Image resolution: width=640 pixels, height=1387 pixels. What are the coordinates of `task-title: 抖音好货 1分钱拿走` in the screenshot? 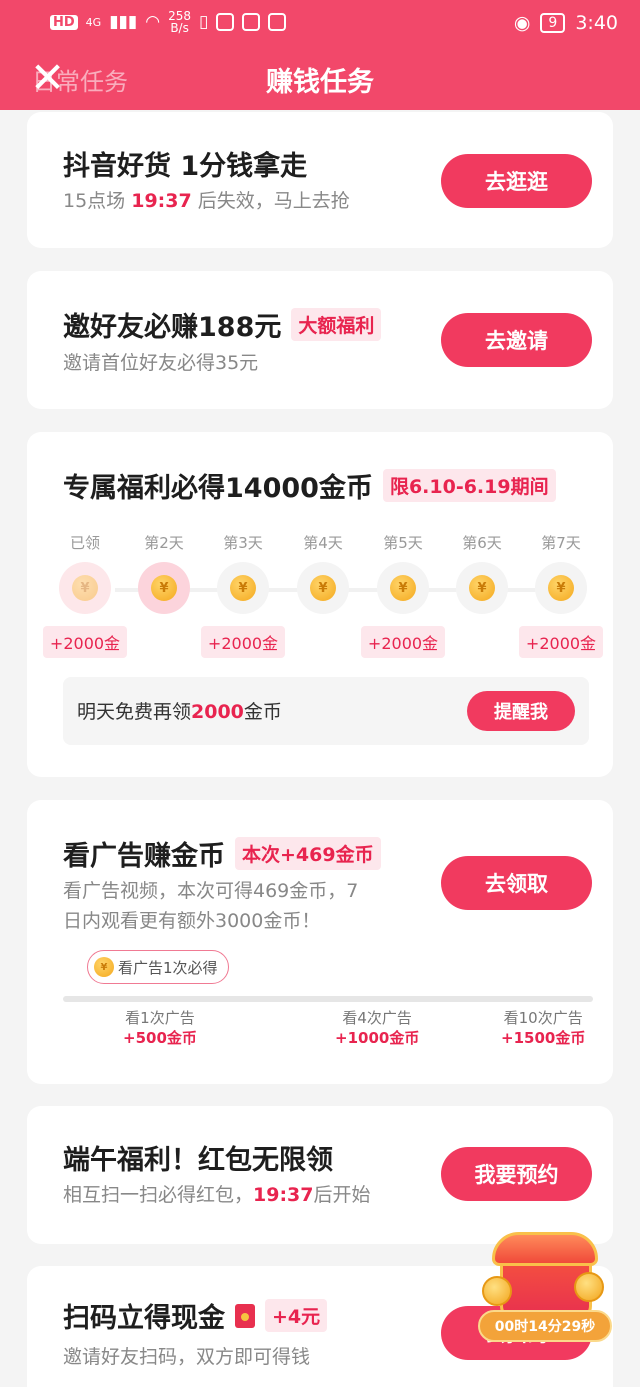 It's located at (185, 166).